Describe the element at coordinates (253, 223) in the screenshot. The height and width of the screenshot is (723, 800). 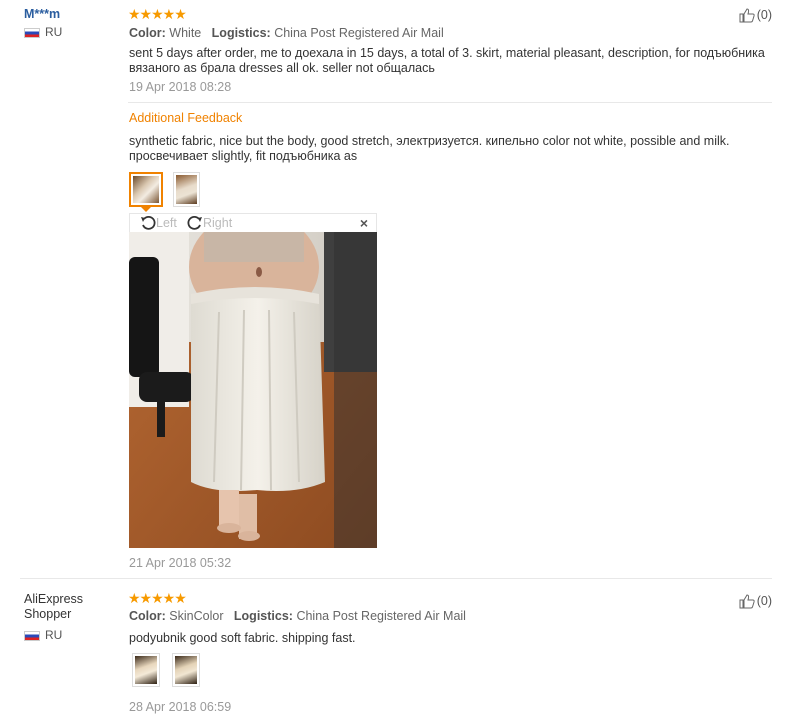
I see `photo-viewer-toolbar: Left Right ×` at that location.